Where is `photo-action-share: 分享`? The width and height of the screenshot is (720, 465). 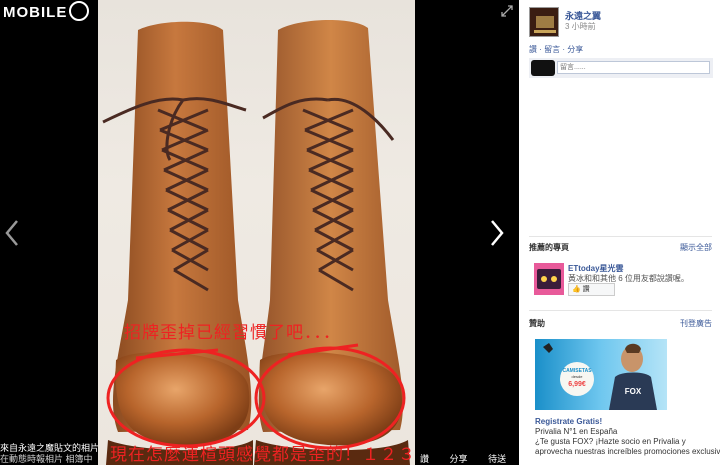
photo-action-share: 分享 is located at coordinates (463, 459).